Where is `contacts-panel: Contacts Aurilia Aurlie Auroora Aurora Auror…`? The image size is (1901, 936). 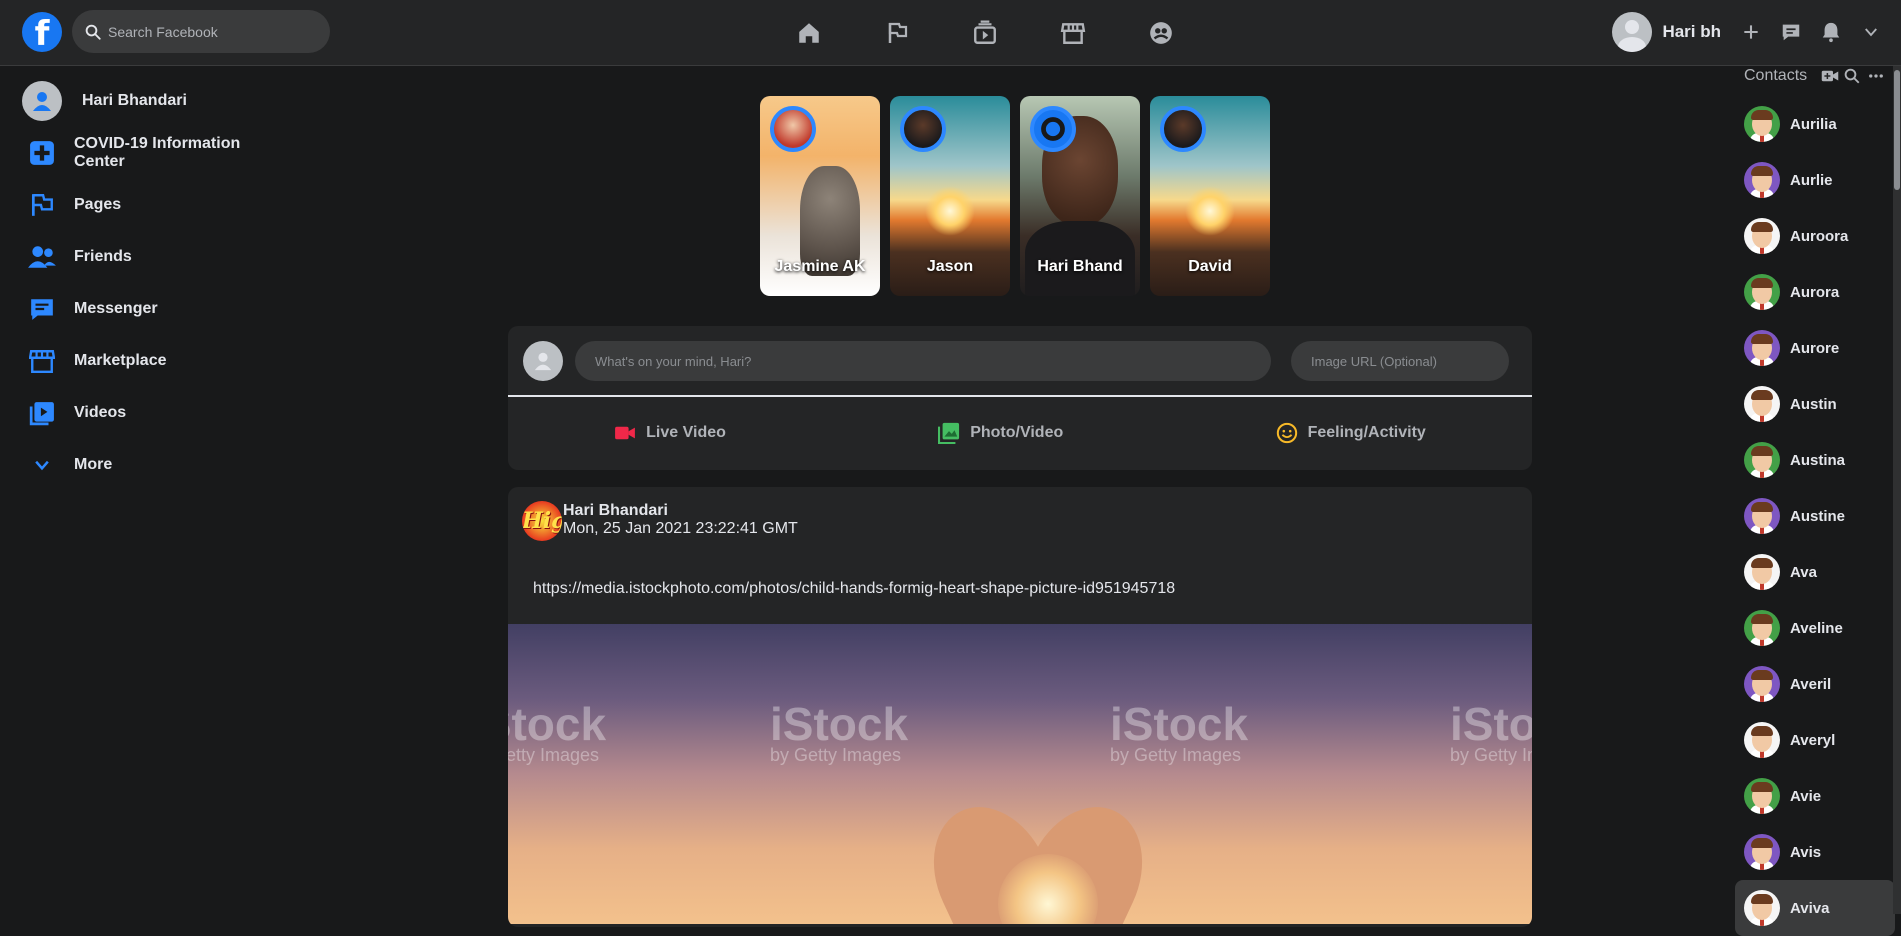 contacts-panel: Contacts Aurilia Aurlie Auroora Aurora Auror… is located at coordinates (1818, 501).